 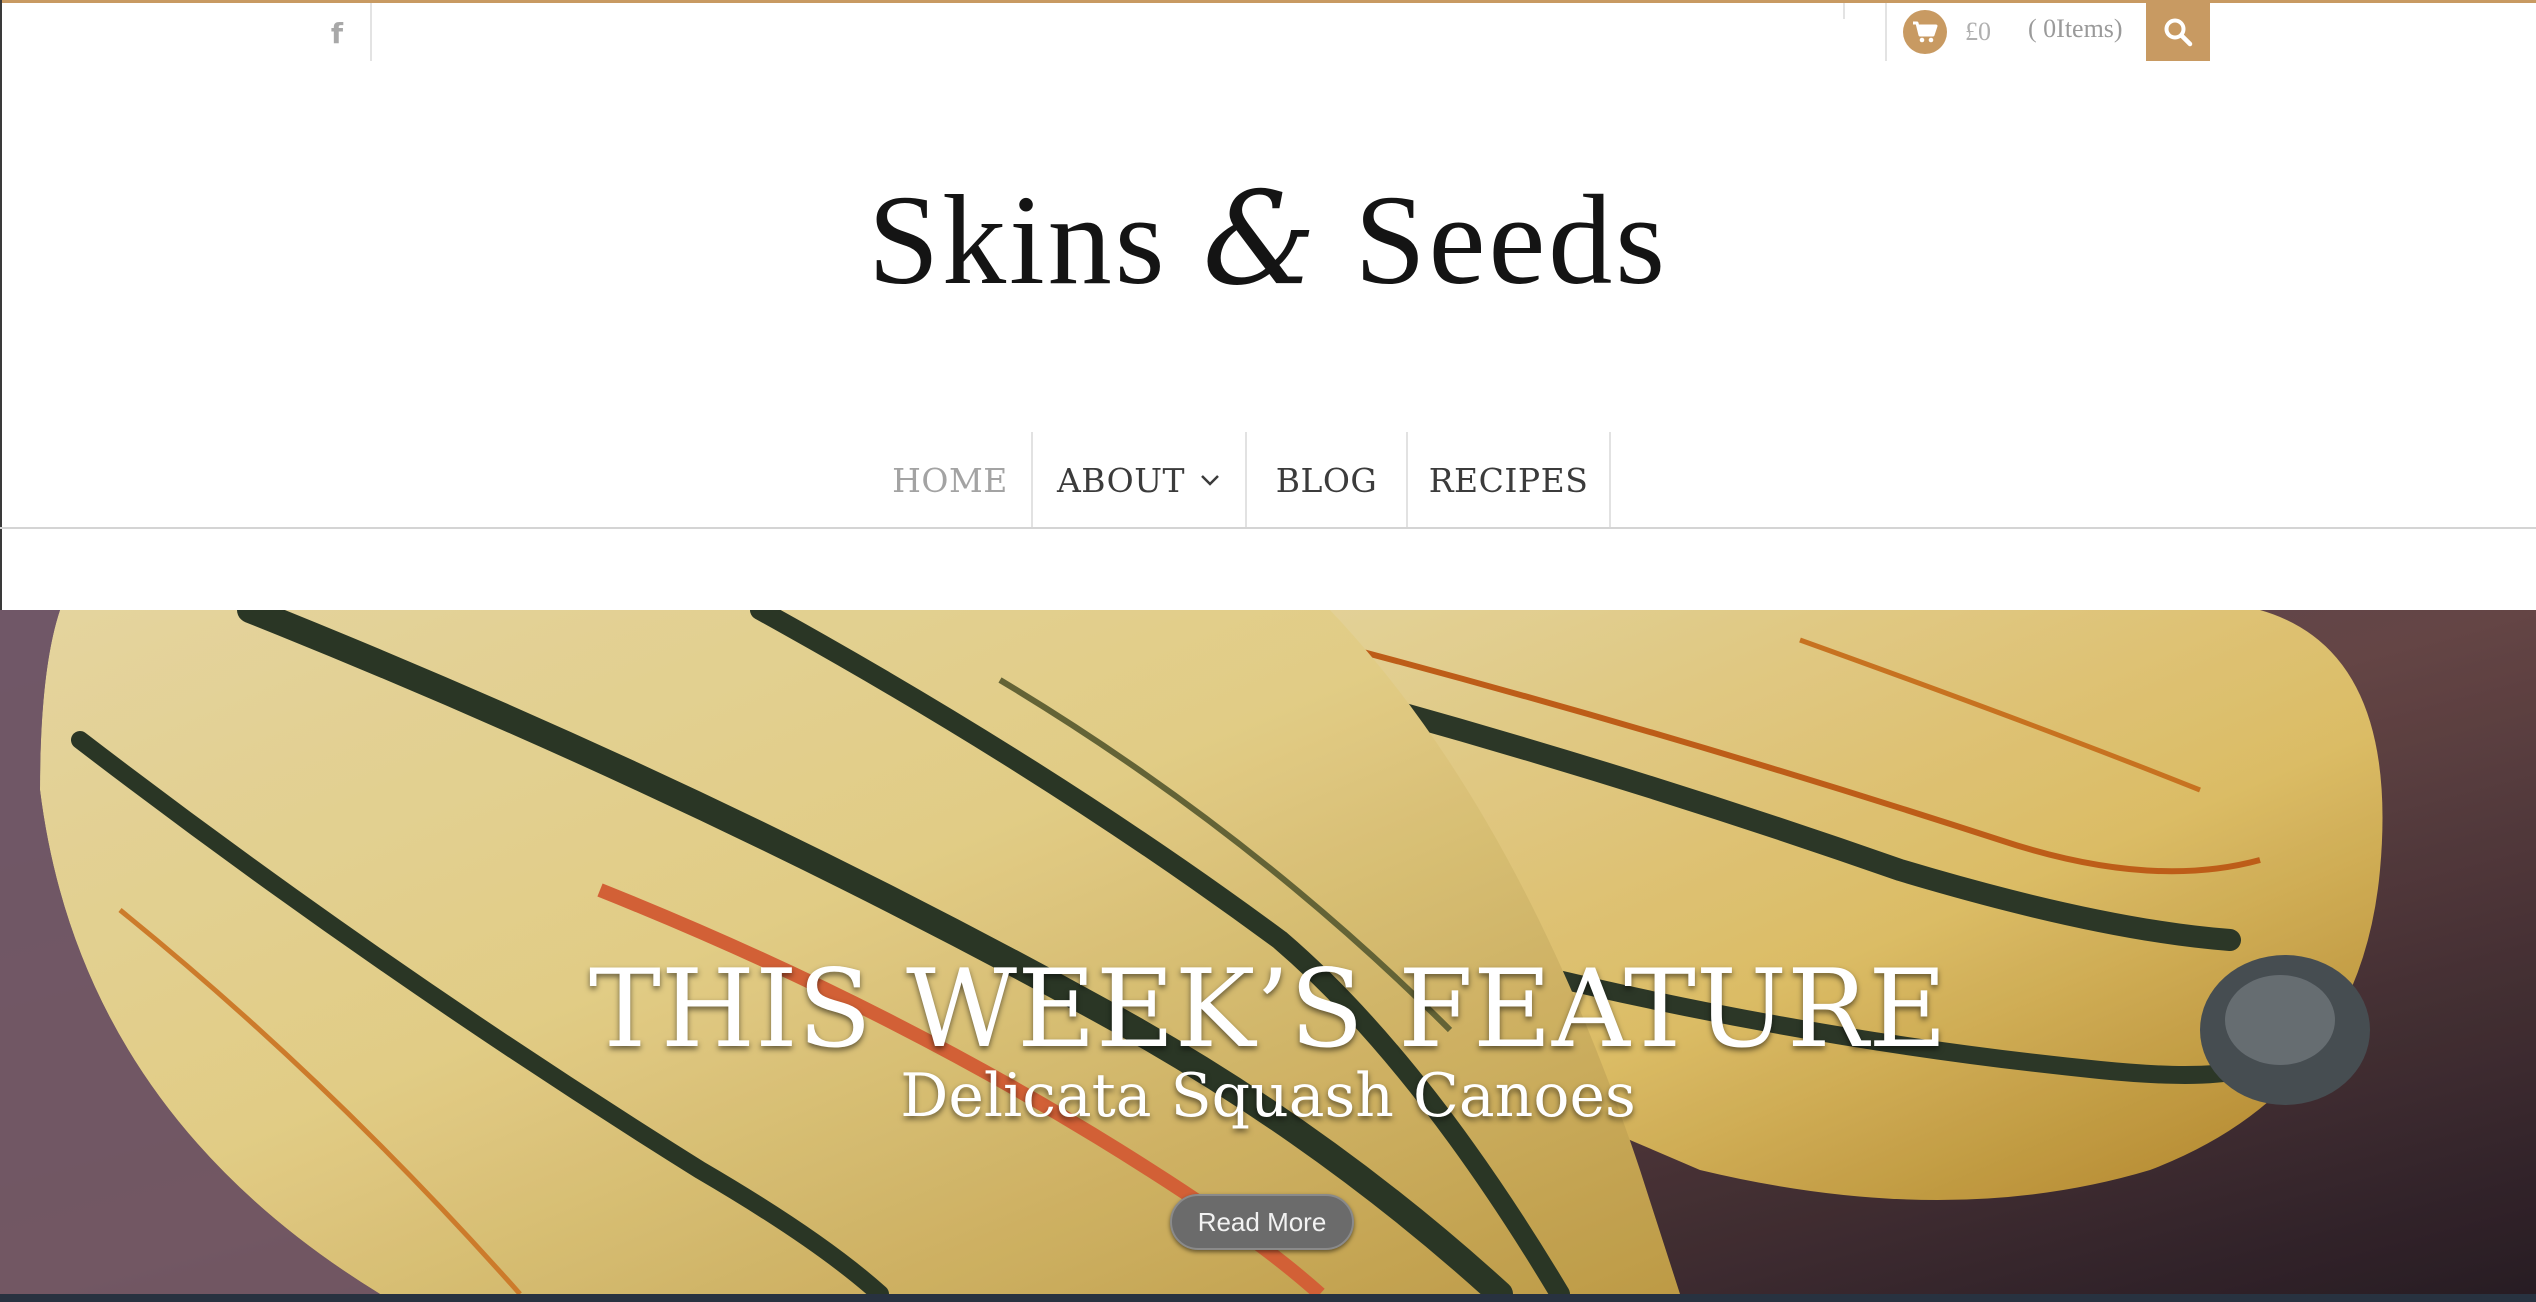 I want to click on cart-item-count: ( 0Items), so click(x=2075, y=29).